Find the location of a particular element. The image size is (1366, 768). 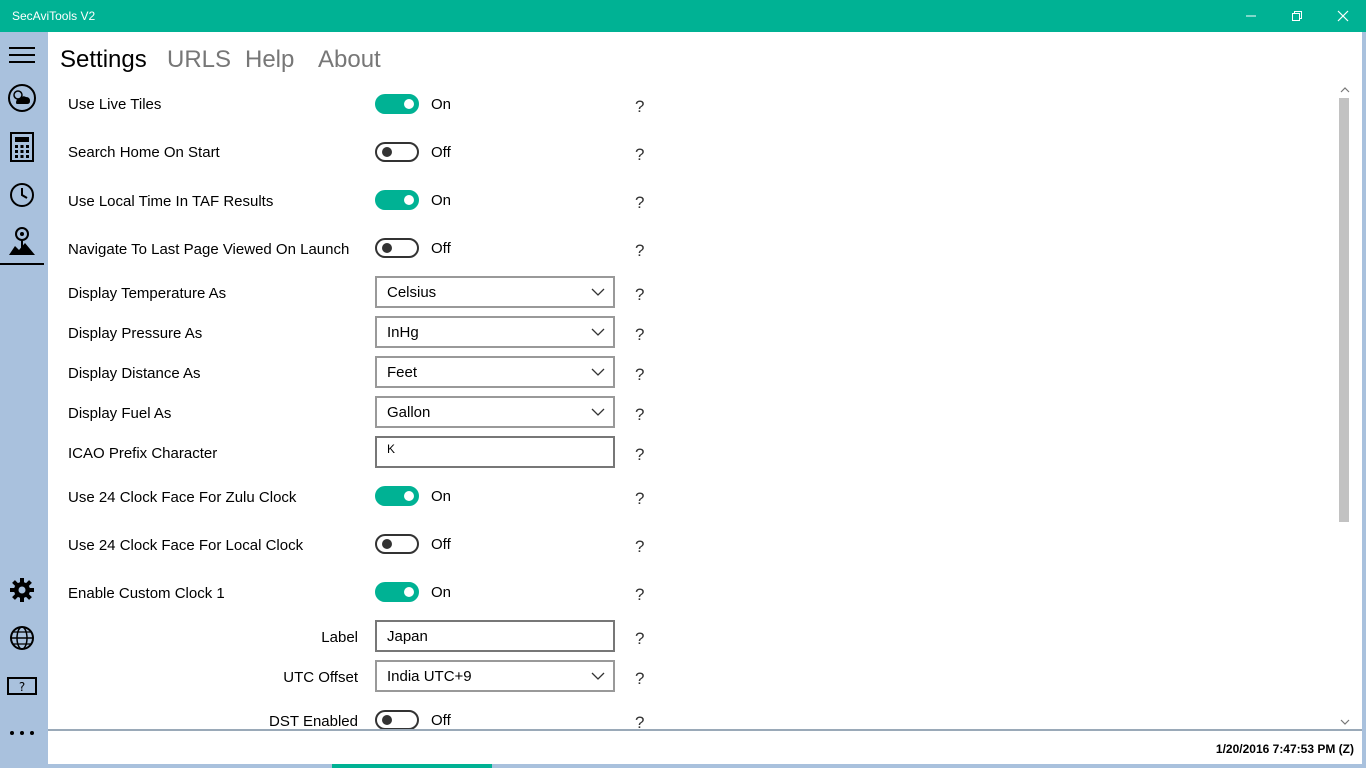

nav-map-button is located at coordinates (22, 242).